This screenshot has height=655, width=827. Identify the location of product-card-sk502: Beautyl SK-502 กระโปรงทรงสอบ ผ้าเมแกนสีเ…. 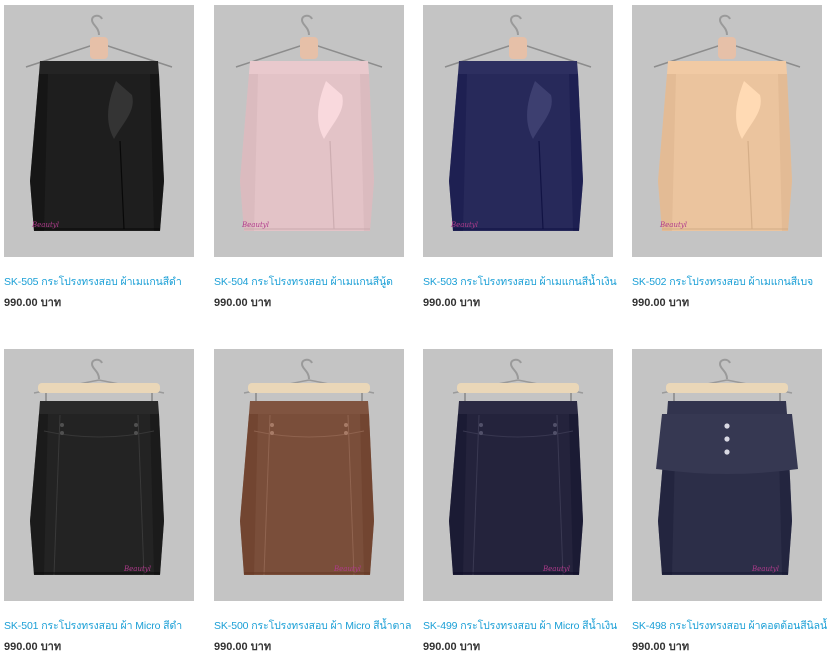
(728, 157).